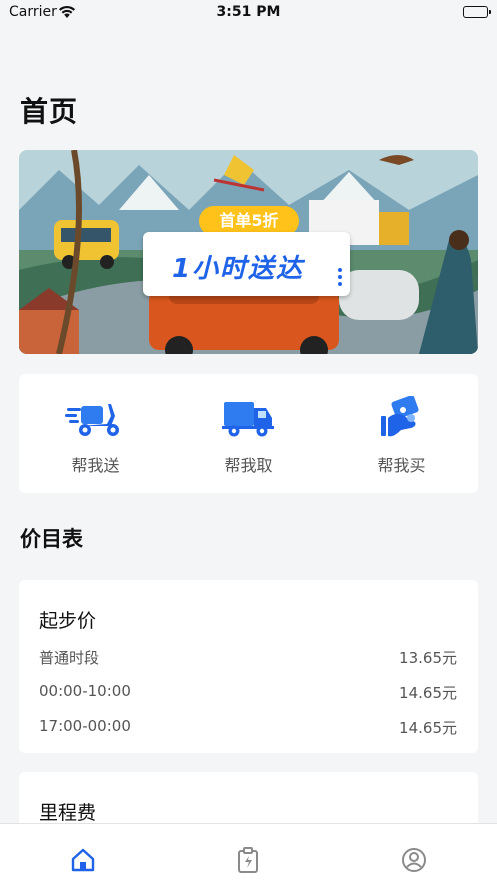  I want to click on price-row-label: 17:00-00:00, so click(85, 726).